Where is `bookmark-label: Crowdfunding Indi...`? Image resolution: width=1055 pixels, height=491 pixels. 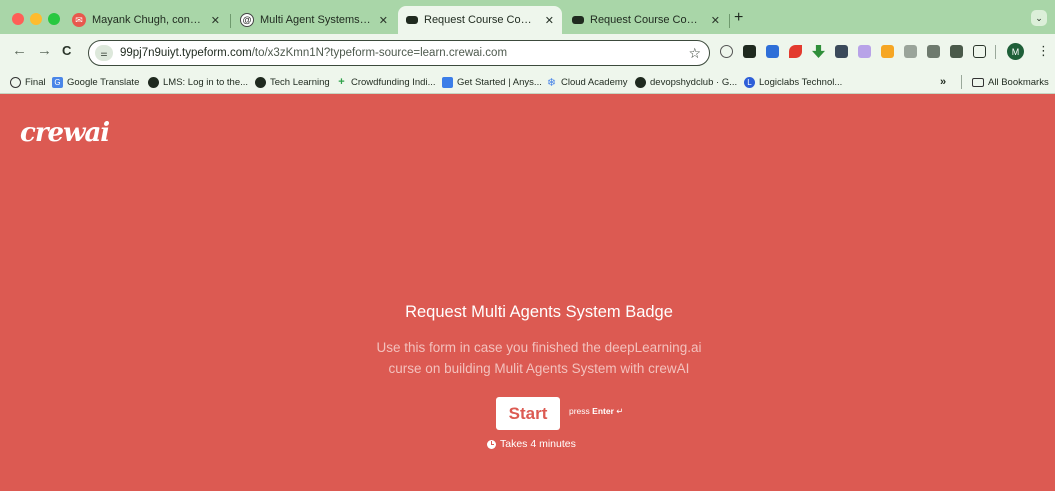
bookmark-label: Crowdfunding Indi... is located at coordinates (393, 82).